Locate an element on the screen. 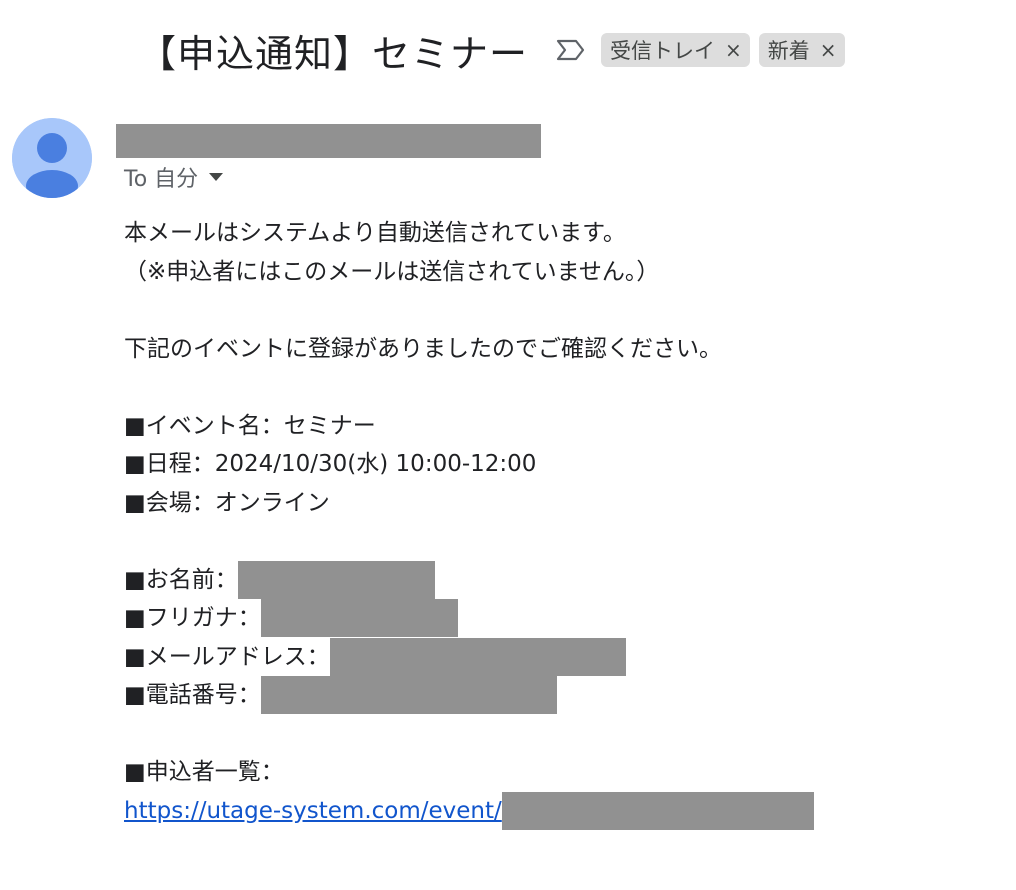 Image resolution: width=1016 pixels, height=890 pixels. applicant-name-line: ■お名前： is located at coordinates (559, 580).